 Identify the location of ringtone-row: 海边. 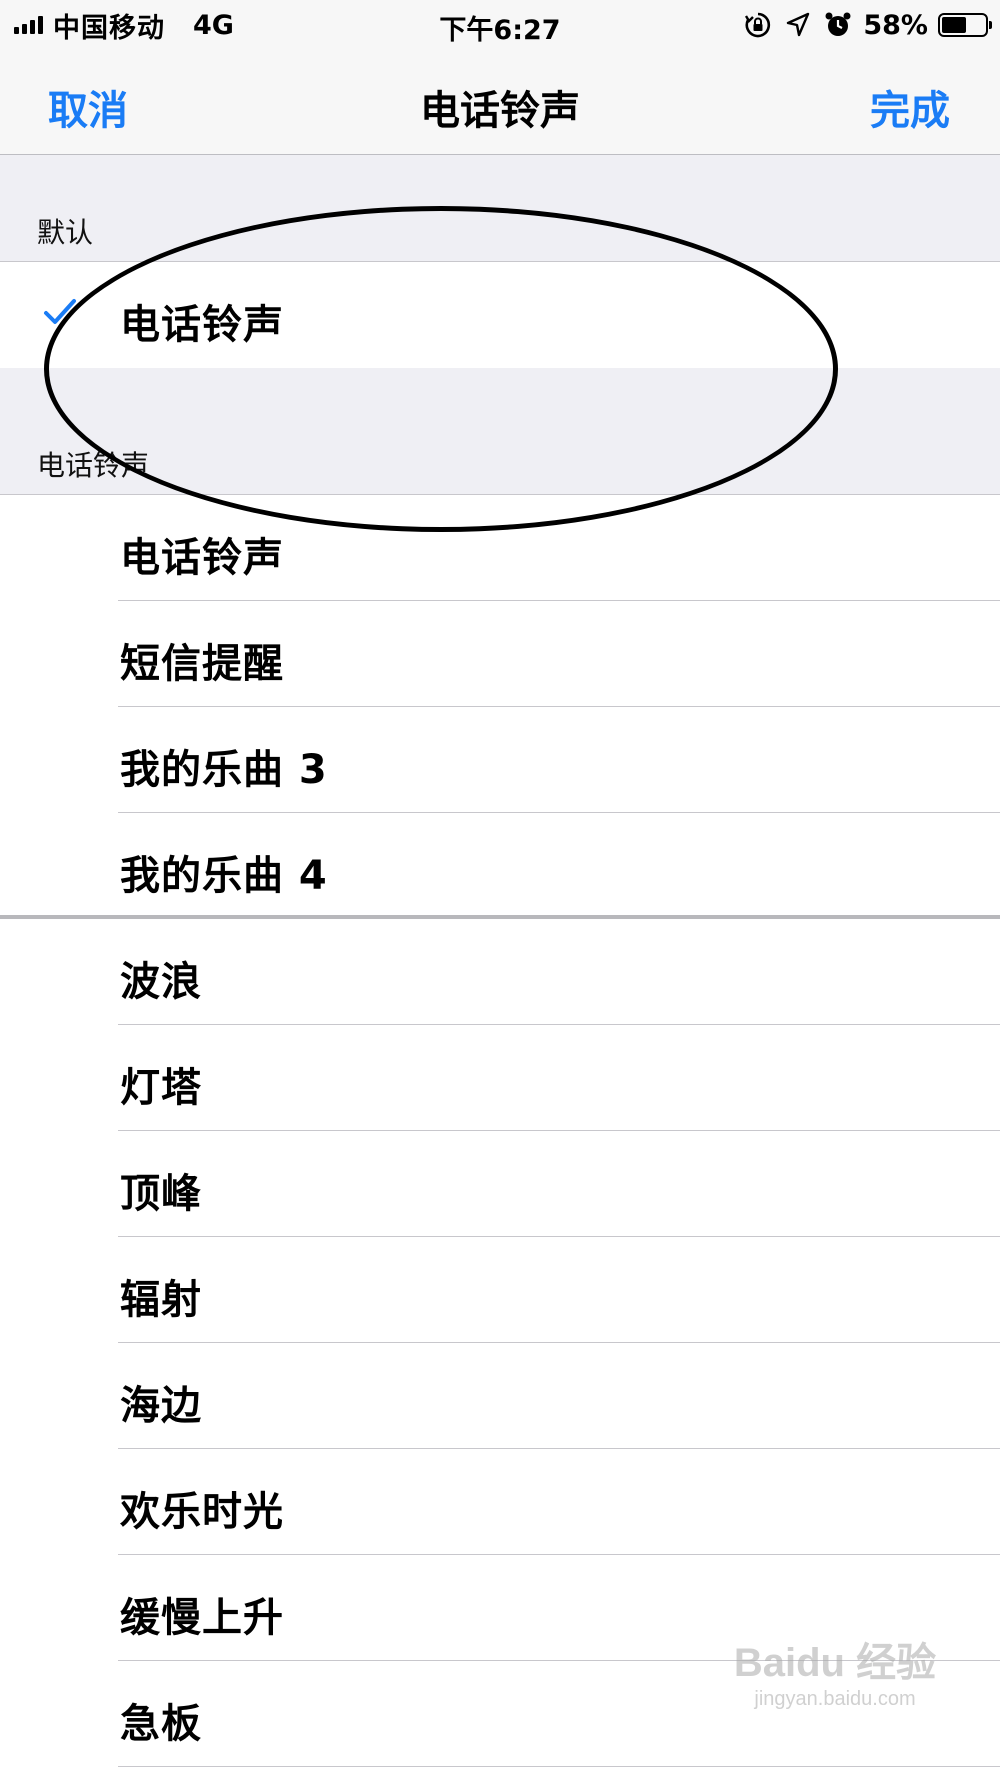
(500, 1396).